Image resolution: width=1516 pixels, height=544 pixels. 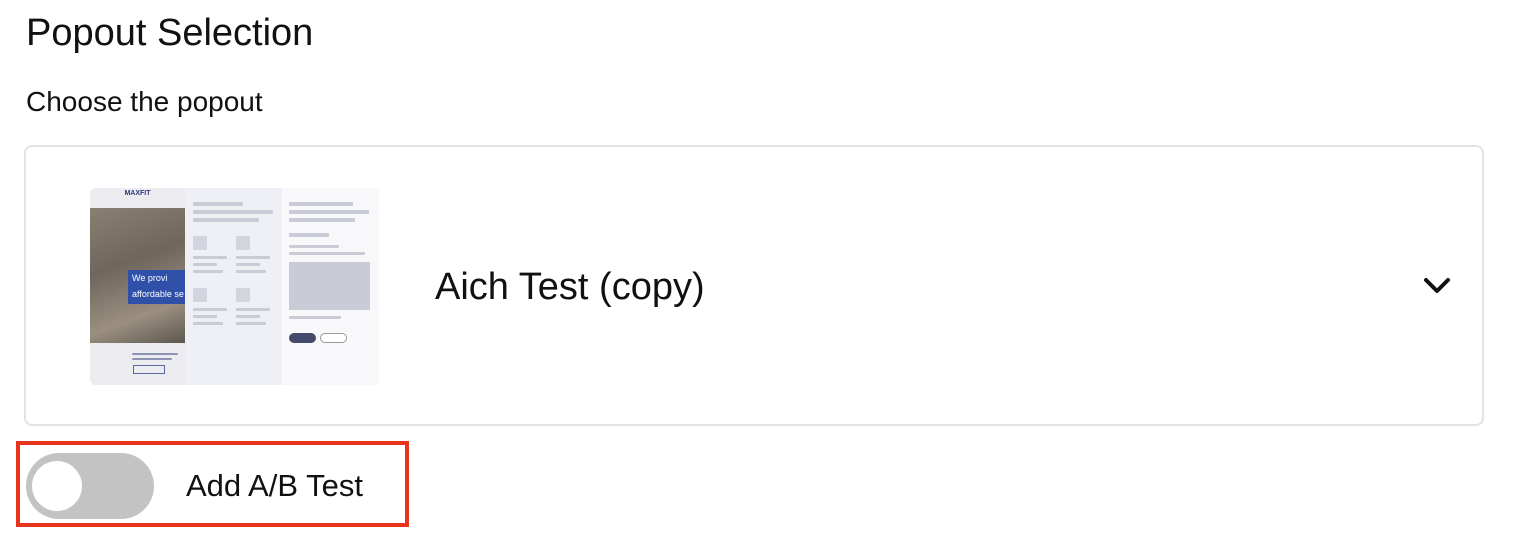 What do you see at coordinates (333, 338) in the screenshot?
I see `thumbnail-secondary-button` at bounding box center [333, 338].